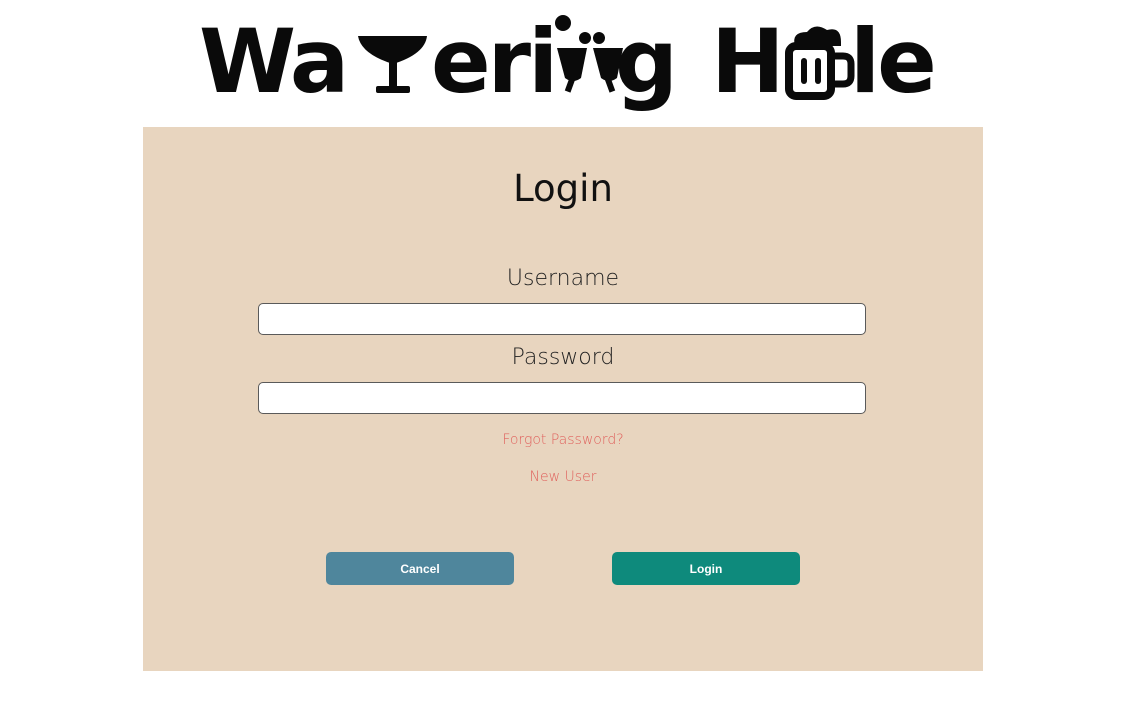 The image size is (1128, 717). What do you see at coordinates (706, 568) in the screenshot?
I see `login-button: Login` at bounding box center [706, 568].